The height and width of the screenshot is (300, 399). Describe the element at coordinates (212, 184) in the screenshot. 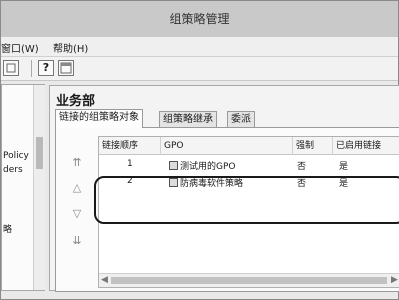

I see `gpo-name: 防病毒软件策略` at that location.